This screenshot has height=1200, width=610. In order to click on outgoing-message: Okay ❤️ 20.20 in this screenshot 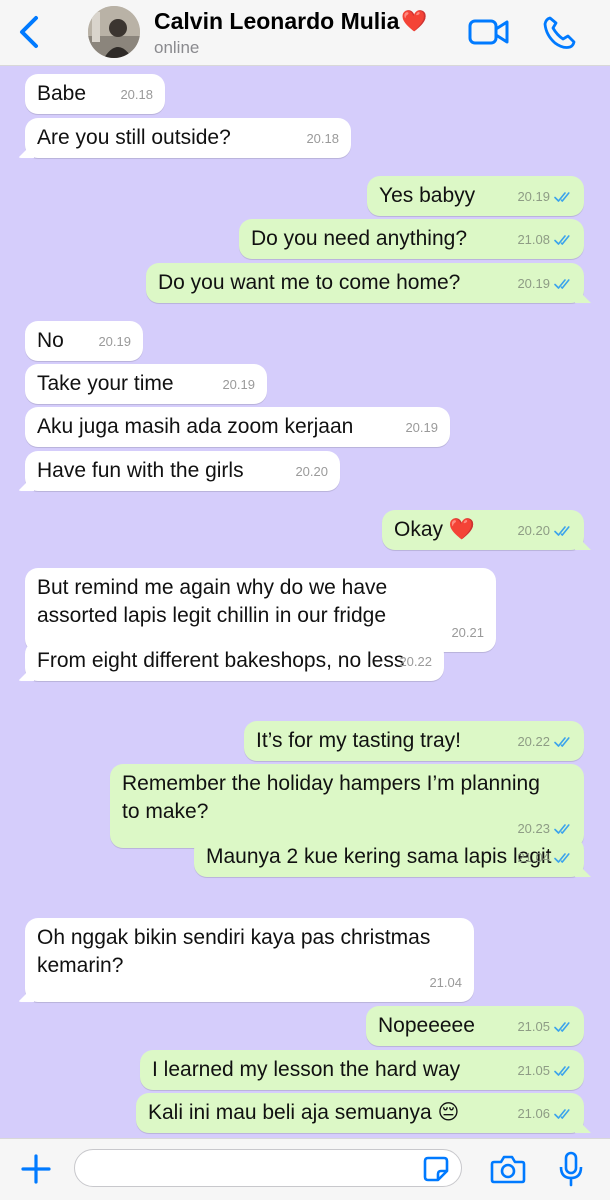, I will do `click(483, 530)`.